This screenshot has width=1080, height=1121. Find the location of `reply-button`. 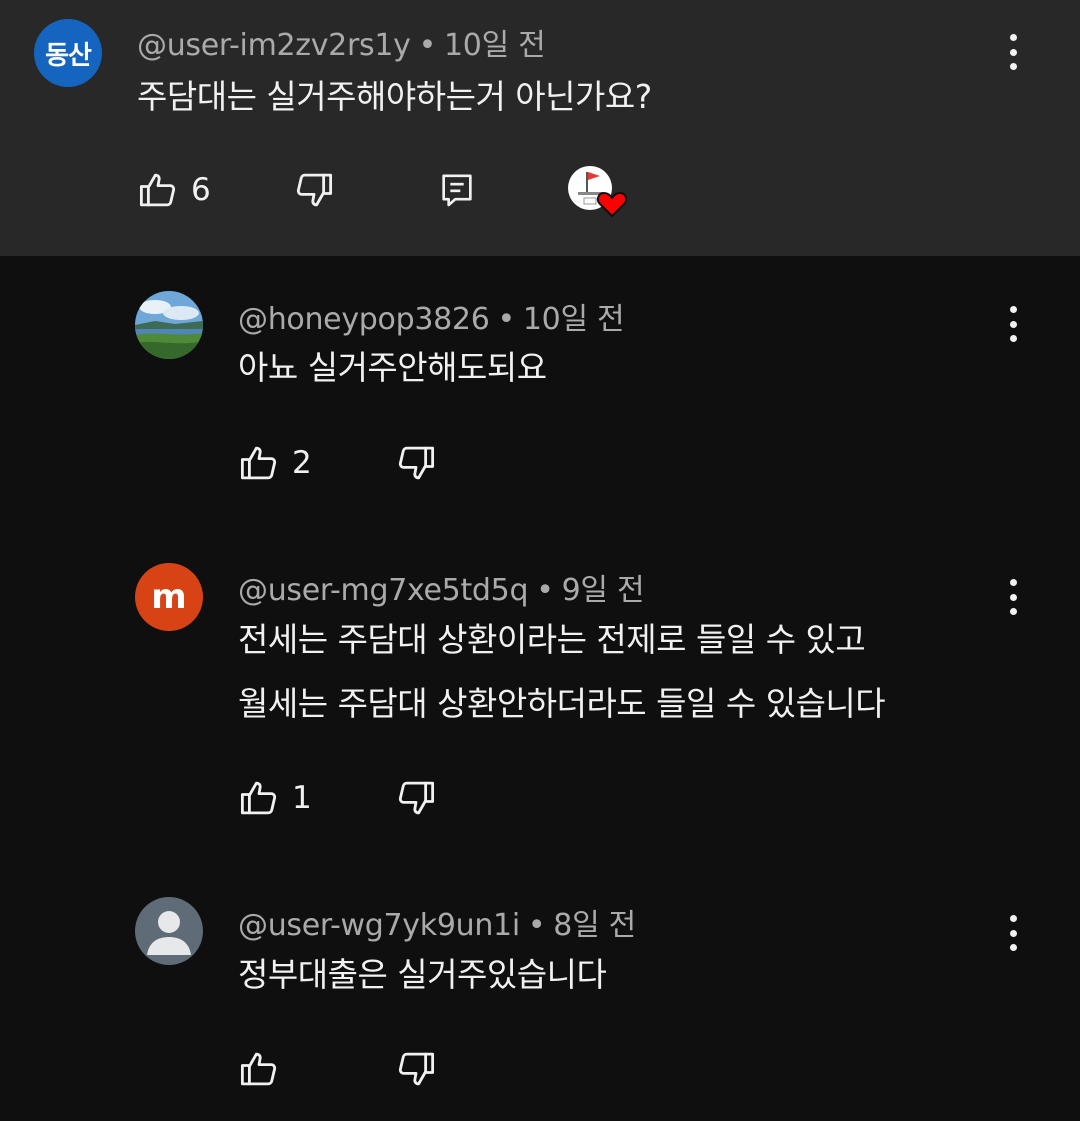

reply-button is located at coordinates (457, 190).